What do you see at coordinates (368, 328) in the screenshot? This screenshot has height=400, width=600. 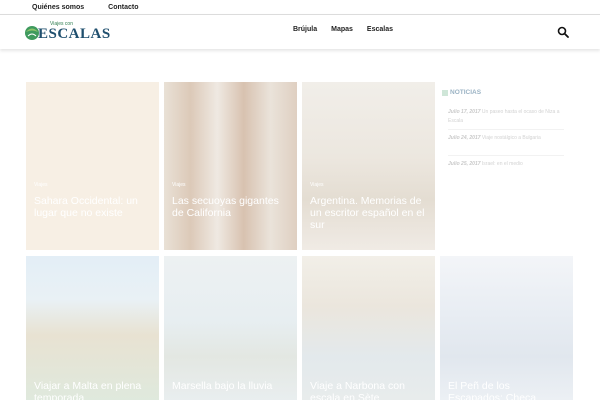 I see `post-card: Viaje a Narbona con escala en Sète` at bounding box center [368, 328].